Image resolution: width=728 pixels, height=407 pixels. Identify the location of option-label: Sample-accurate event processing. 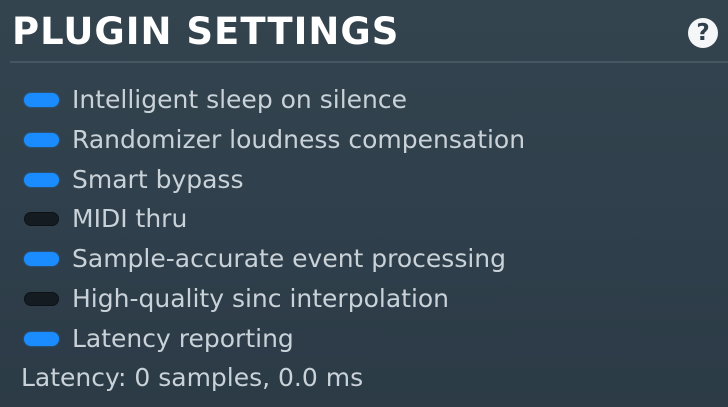
(289, 259).